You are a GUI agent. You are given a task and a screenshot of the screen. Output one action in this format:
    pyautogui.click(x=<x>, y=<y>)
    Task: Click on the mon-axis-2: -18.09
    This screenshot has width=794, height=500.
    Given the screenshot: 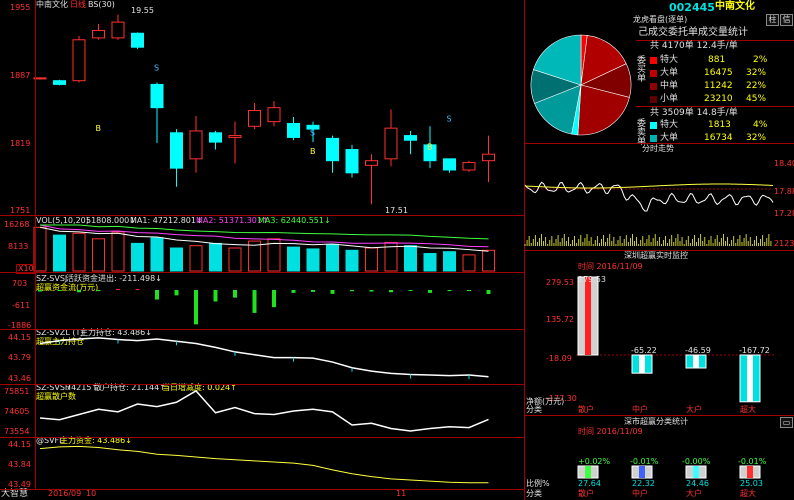 What is the action you would take?
    pyautogui.click(x=559, y=358)
    